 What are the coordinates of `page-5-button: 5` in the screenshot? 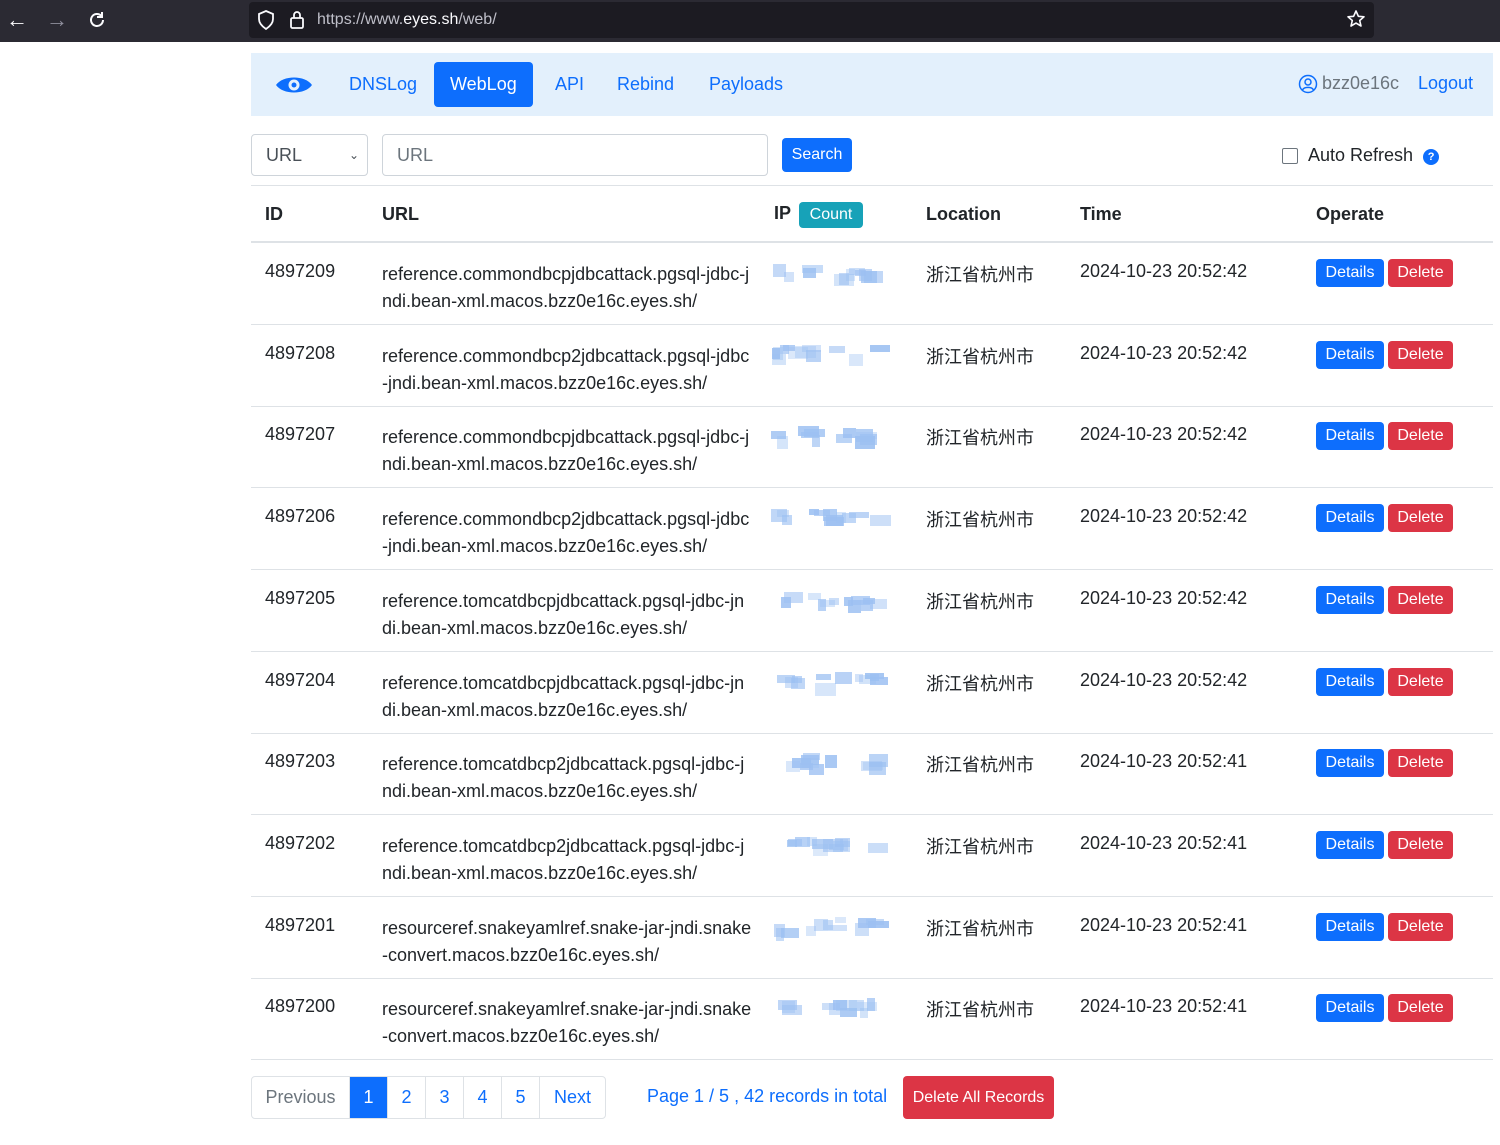 It's located at (521, 1097).